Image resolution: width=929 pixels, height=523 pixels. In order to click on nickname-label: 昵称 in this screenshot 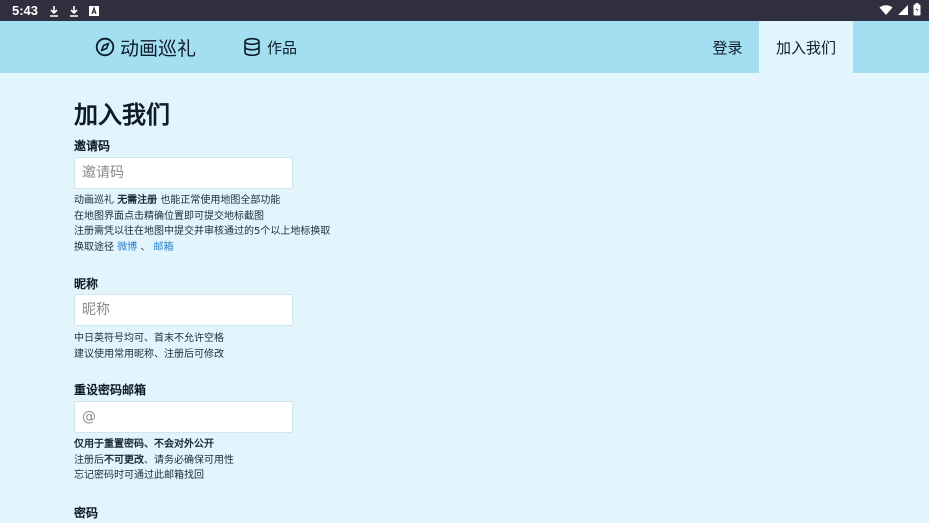, I will do `click(86, 284)`.